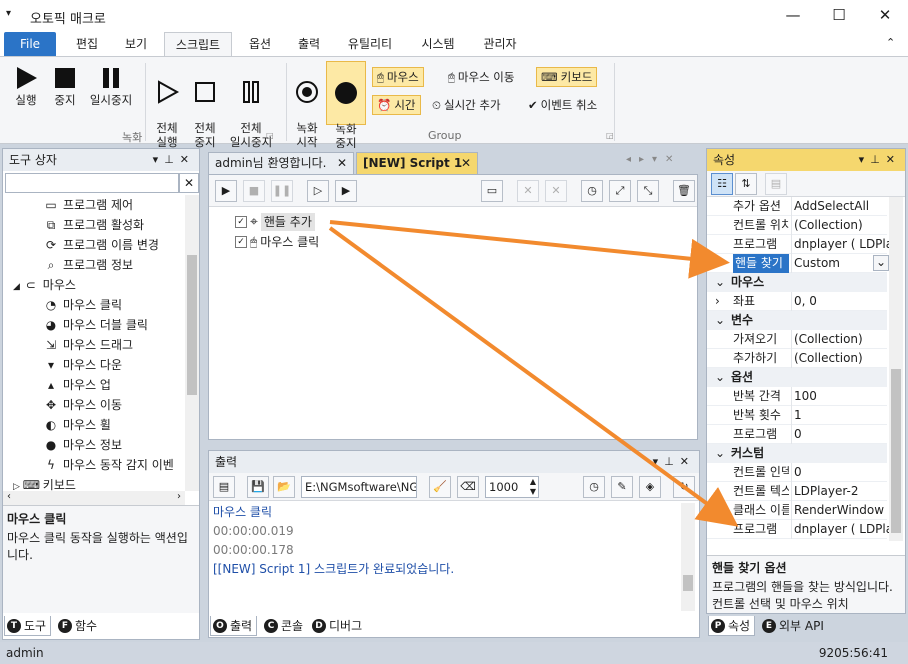 The height and width of the screenshot is (664, 908). Describe the element at coordinates (890, 42) in the screenshot. I see `collapse-ribbon-icon: ⌃` at that location.